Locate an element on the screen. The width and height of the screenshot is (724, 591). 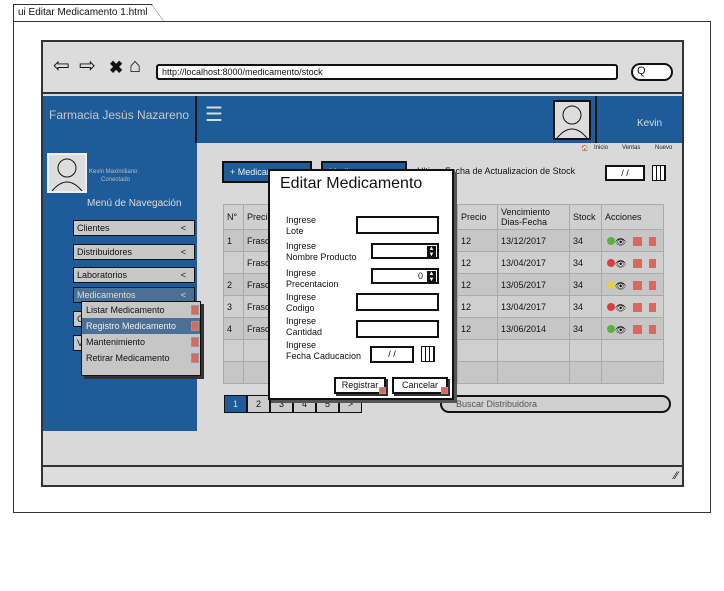
breadcrumb-nuevo: Nuevo is located at coordinates (663, 148).